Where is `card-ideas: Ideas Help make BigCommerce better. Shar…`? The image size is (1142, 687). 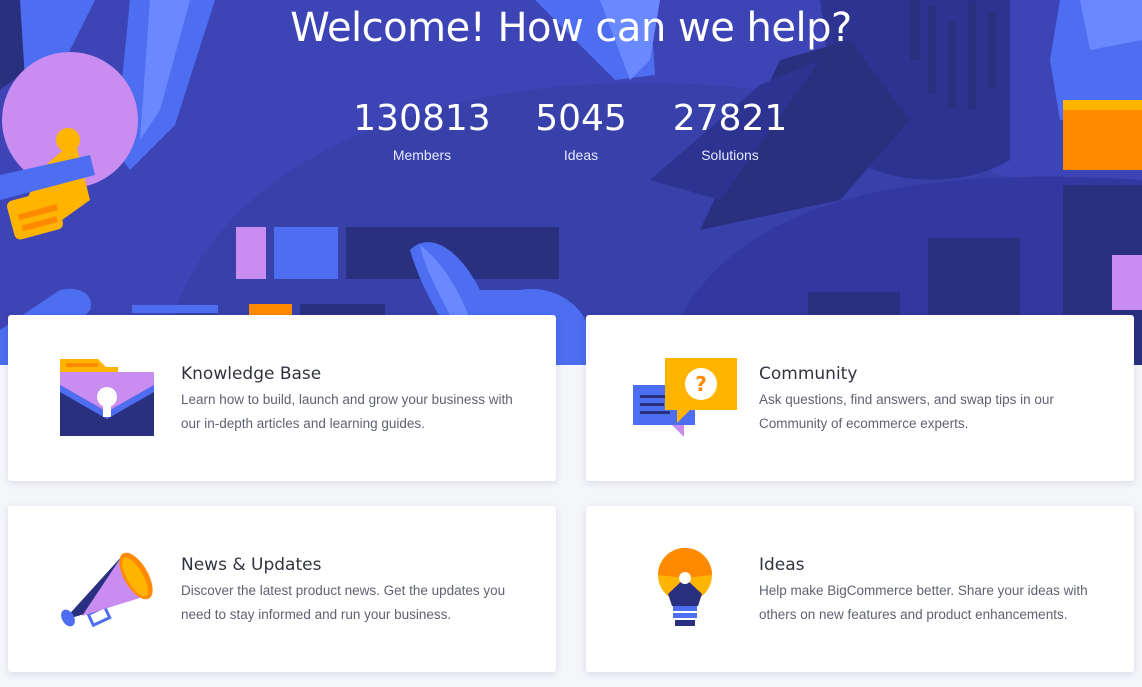
card-ideas: Ideas Help make BigCommerce better. Shar… is located at coordinates (860, 589).